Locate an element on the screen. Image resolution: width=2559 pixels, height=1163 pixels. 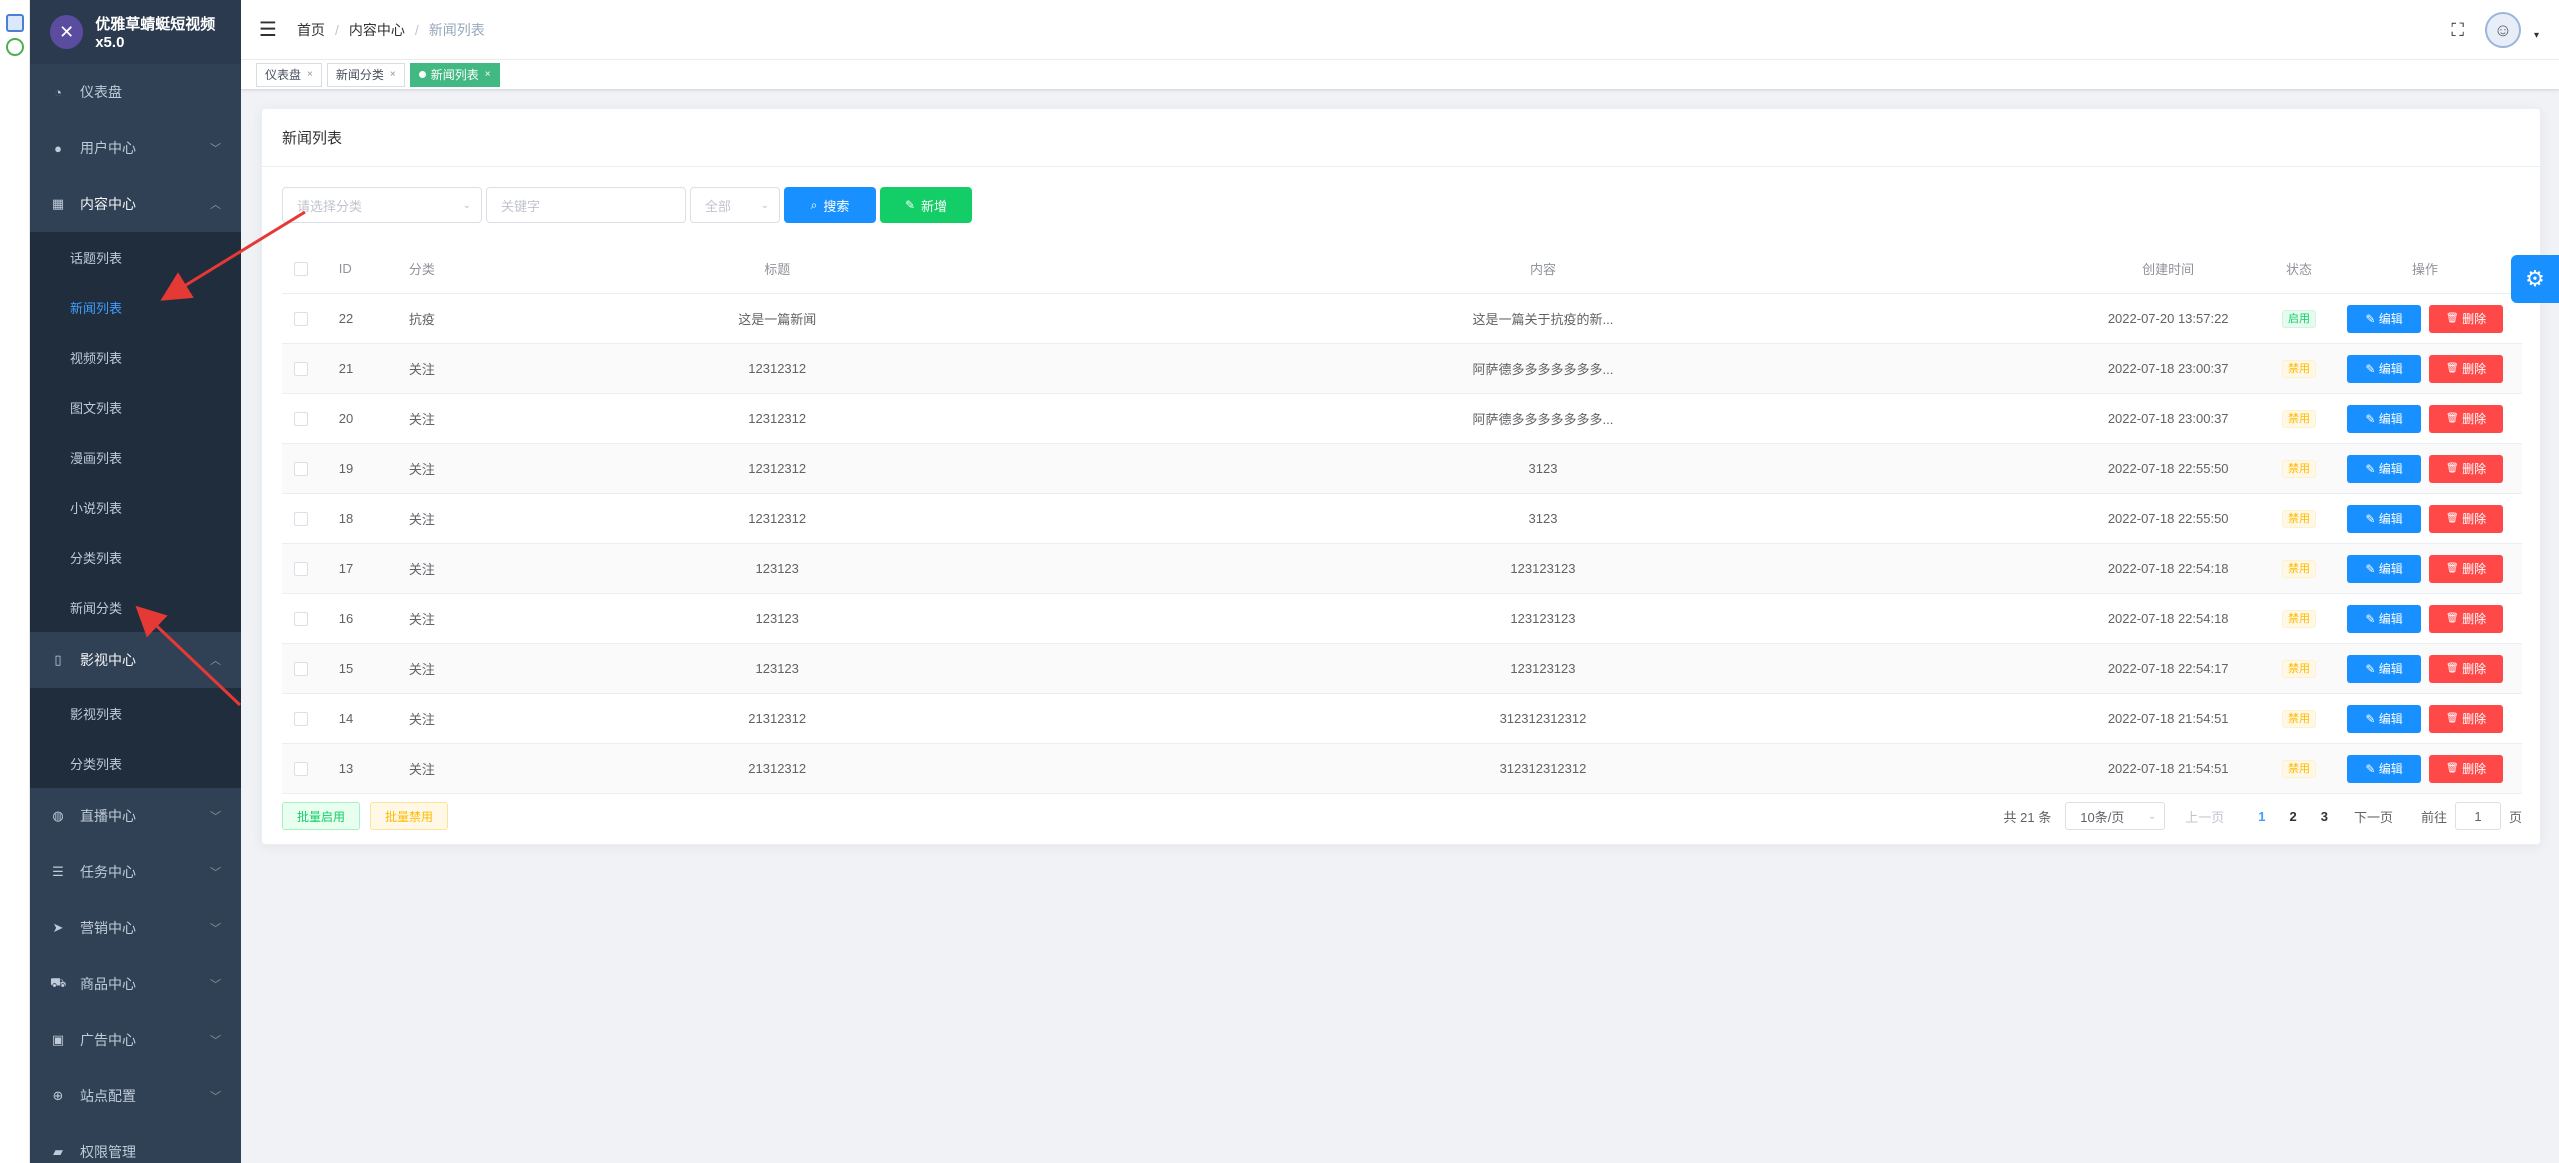
page-number: 1 is located at coordinates (2261, 816).